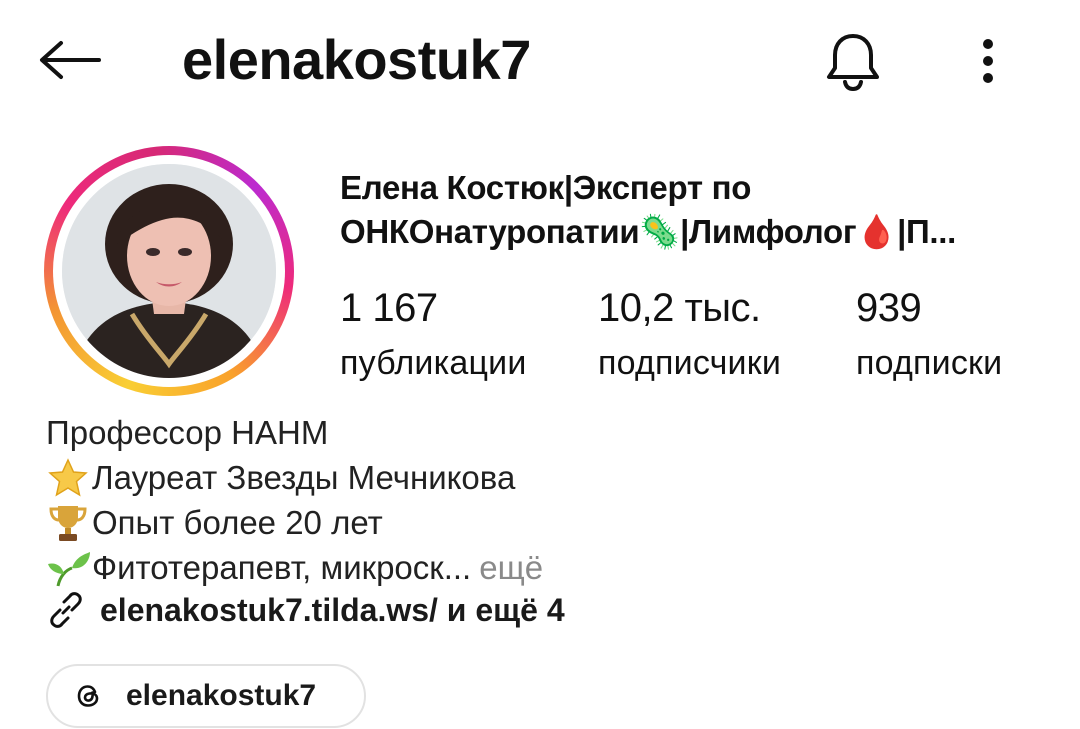  I want to click on bio-line-text: Лауреат Звезды Мечникова, so click(304, 477).